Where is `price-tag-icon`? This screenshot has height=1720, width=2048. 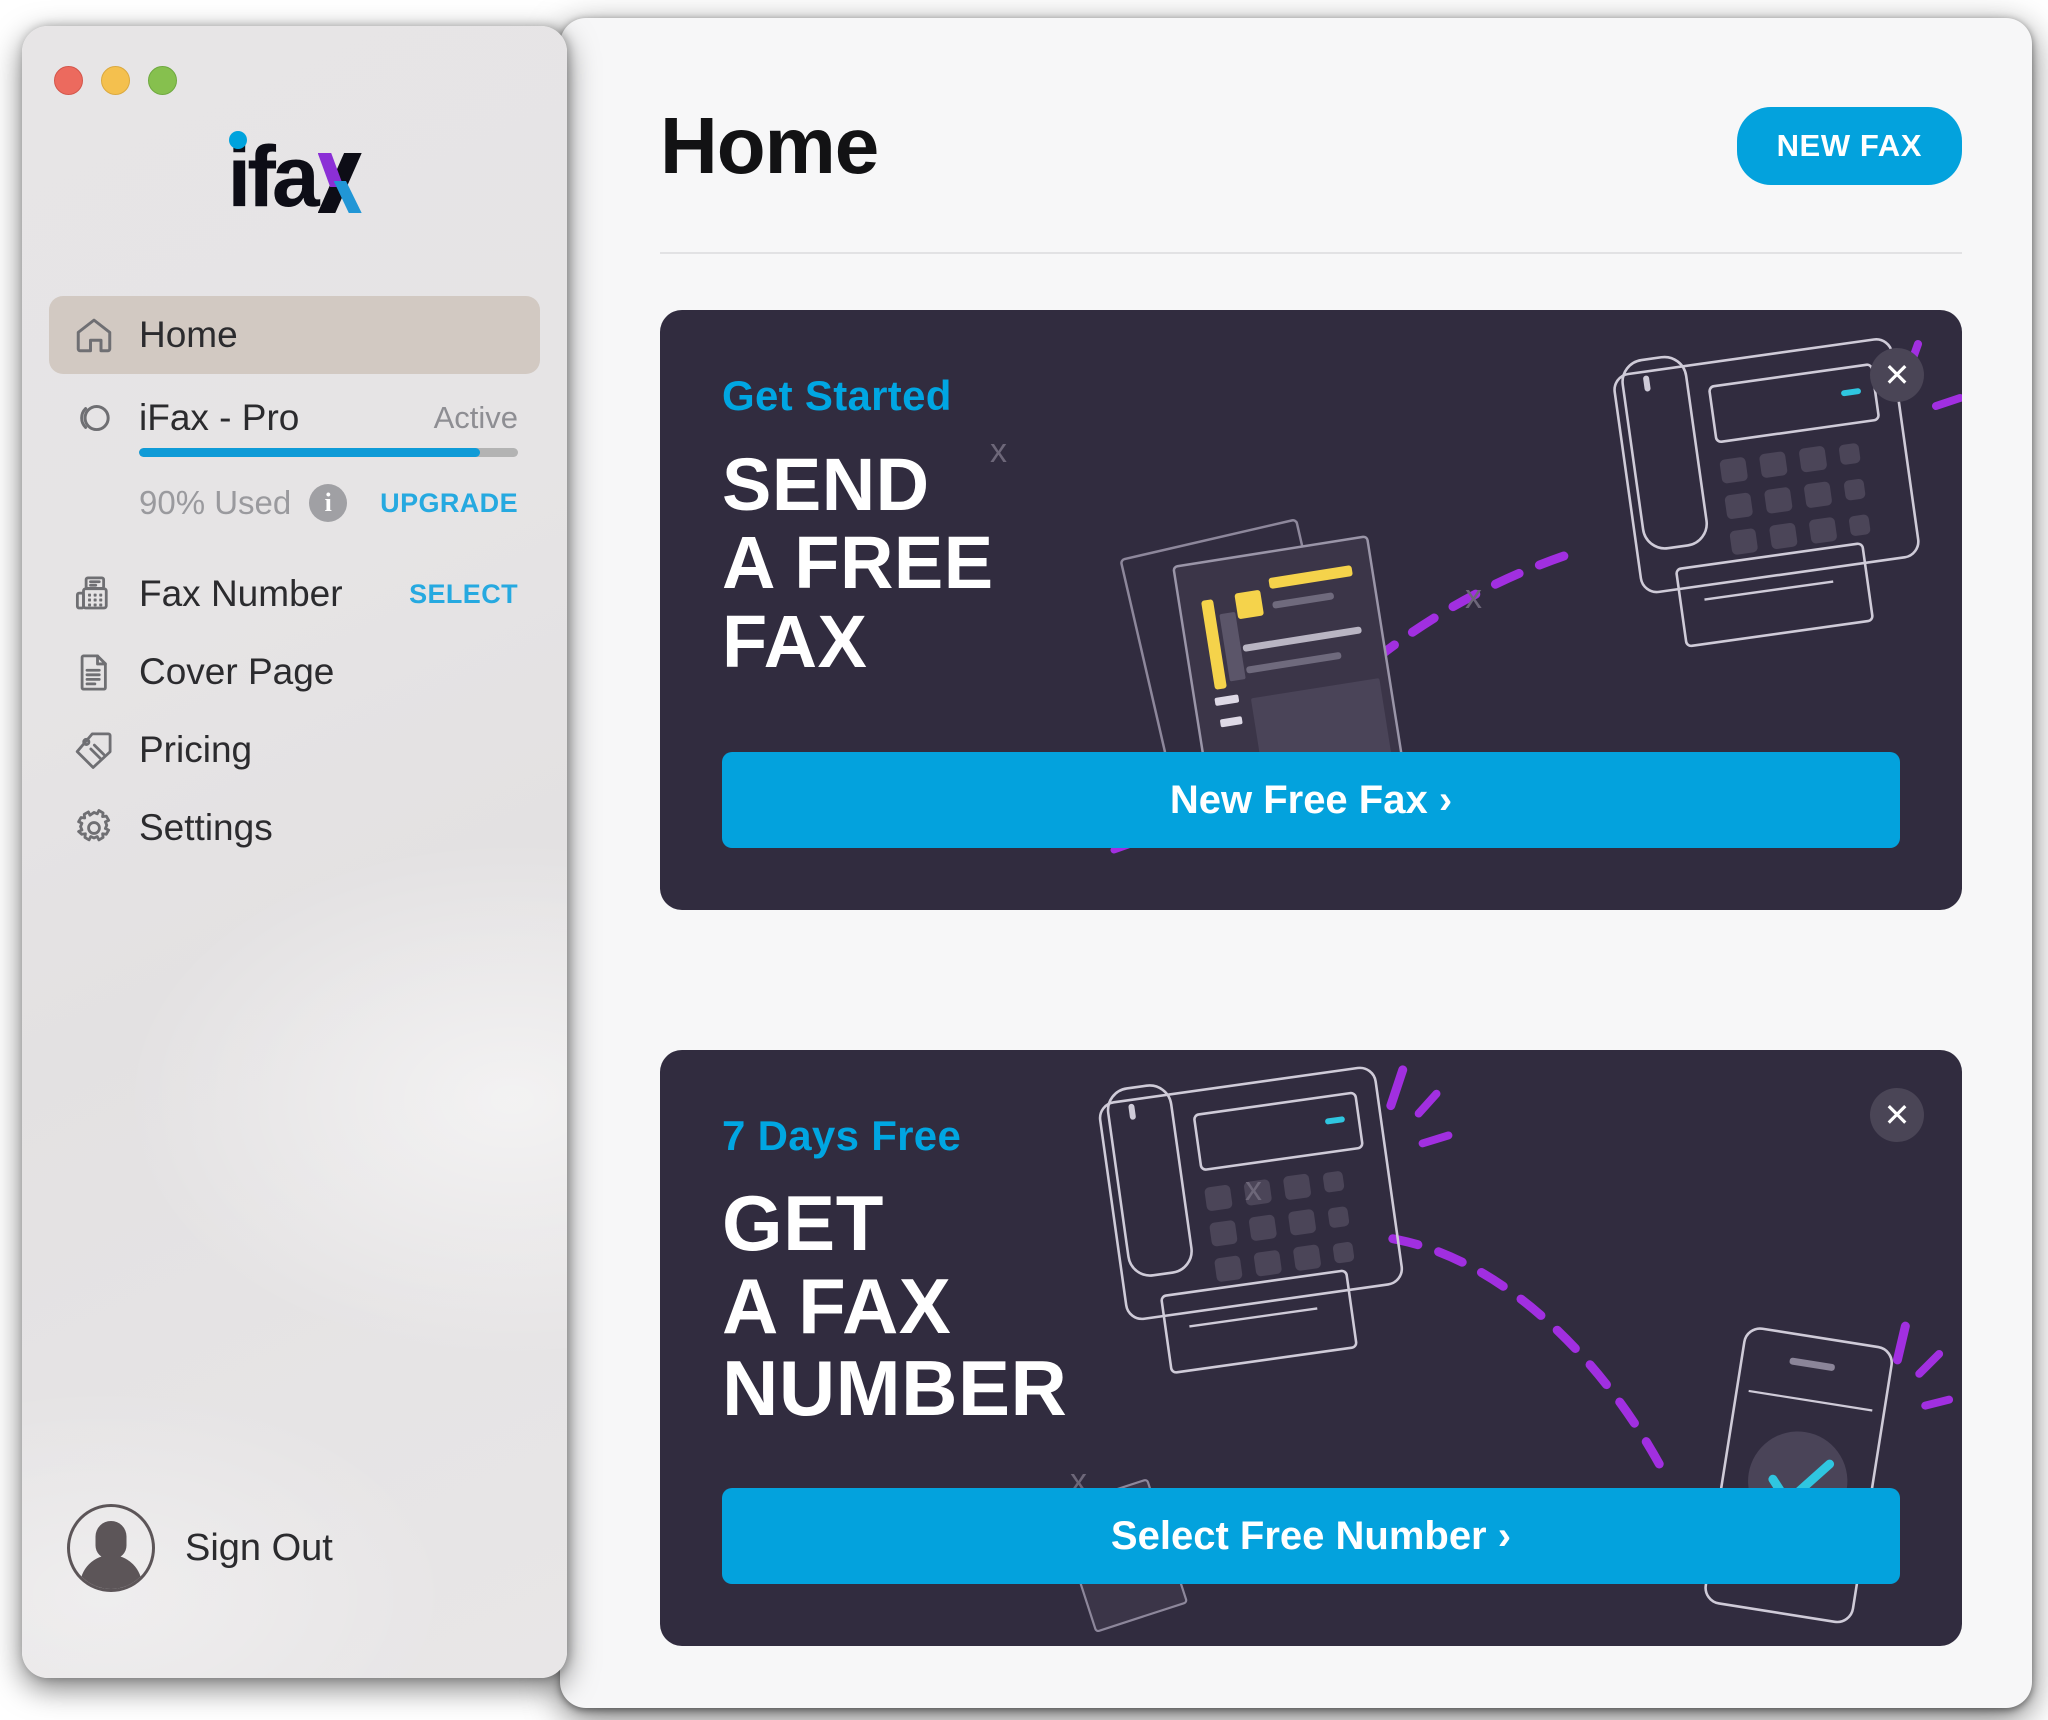
price-tag-icon is located at coordinates (94, 750).